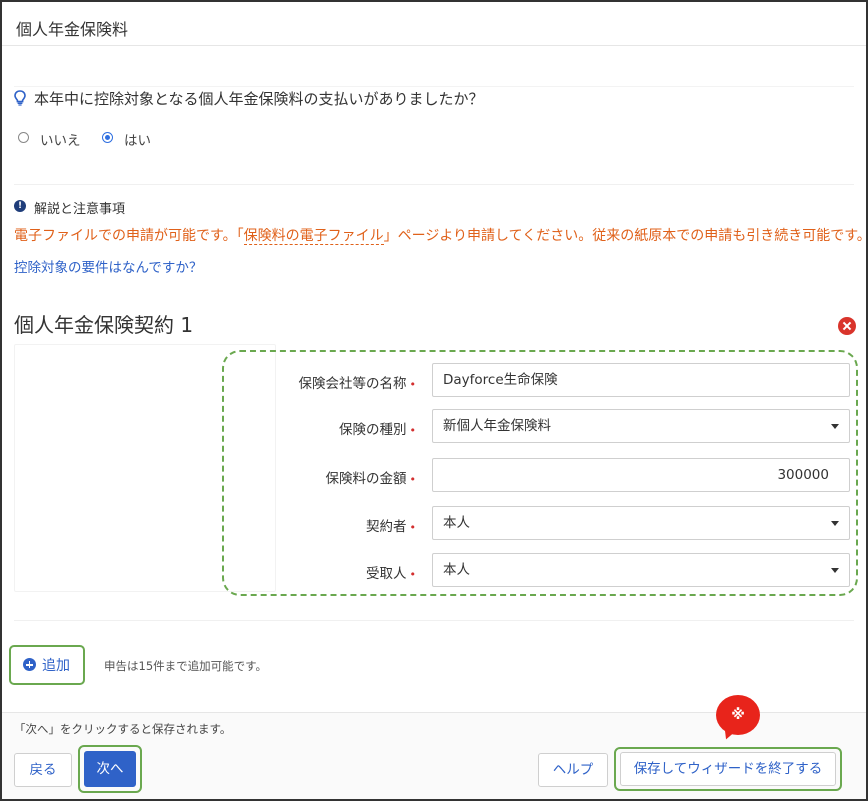 This screenshot has width=868, height=801. Describe the element at coordinates (104, 325) in the screenshot. I see `contract-title: 個人年金保険契約 1` at that location.